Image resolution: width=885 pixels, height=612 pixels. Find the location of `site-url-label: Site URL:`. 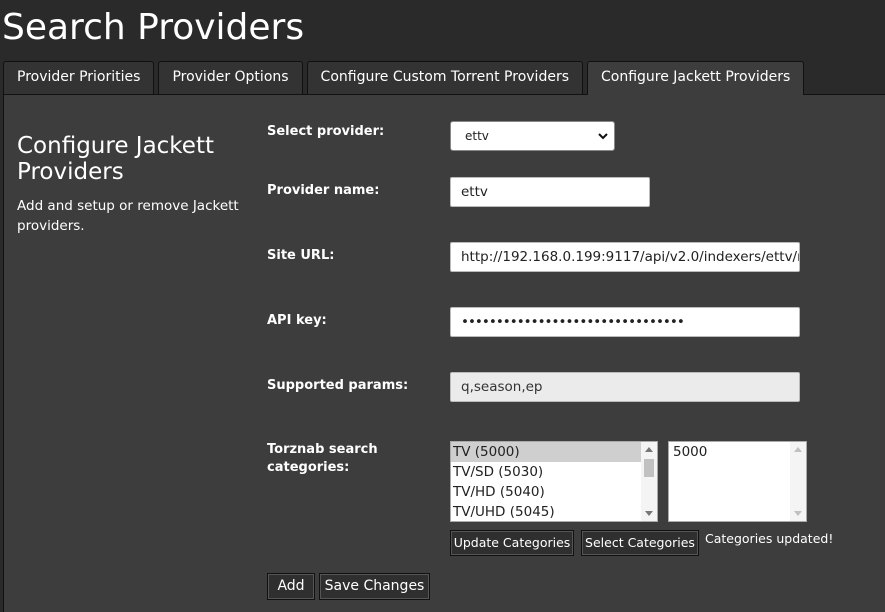

site-url-label: Site URL: is located at coordinates (301, 255).